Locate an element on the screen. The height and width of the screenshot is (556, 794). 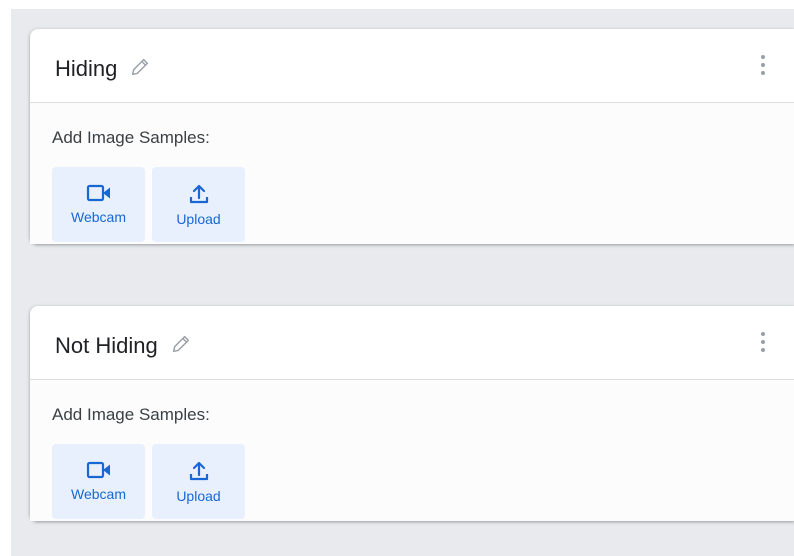
class-card-header: Hiding is located at coordinates (412, 66).